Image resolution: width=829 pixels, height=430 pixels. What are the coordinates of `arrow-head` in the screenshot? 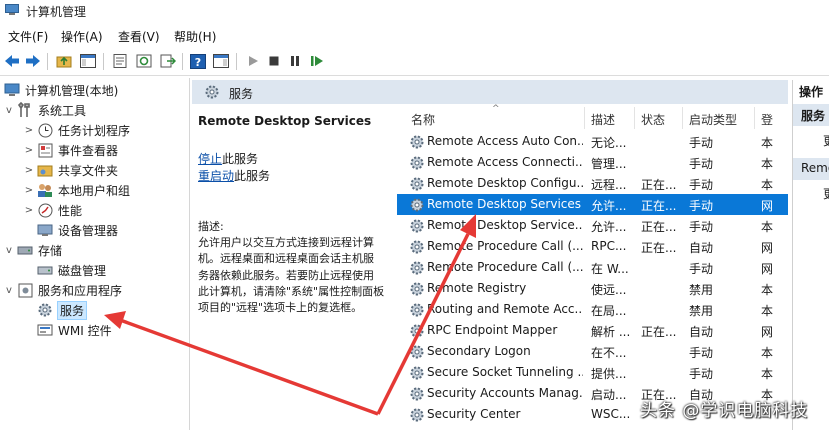 It's located at (115, 320).